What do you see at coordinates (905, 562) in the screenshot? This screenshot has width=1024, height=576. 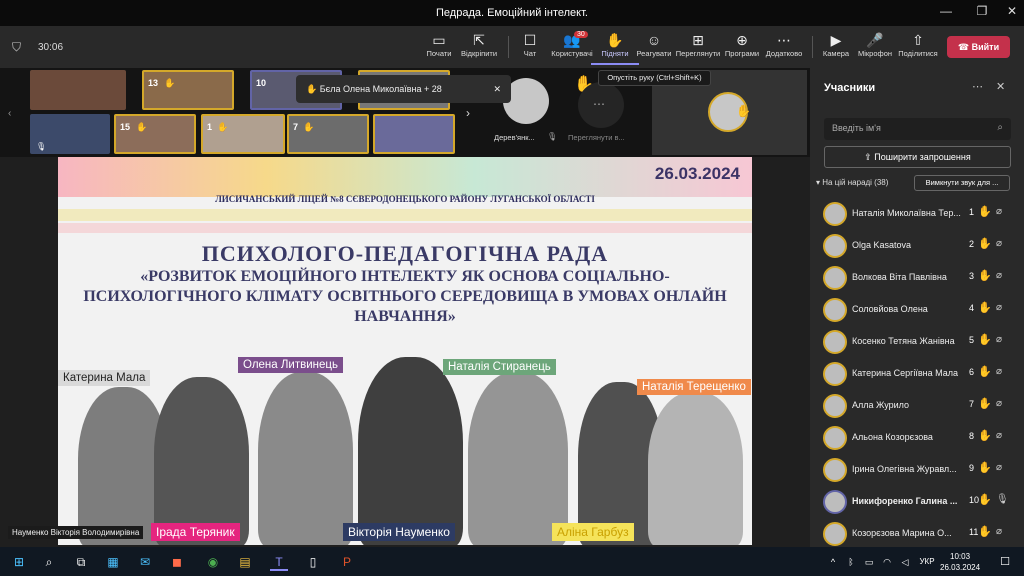 I see `volume-icon: ◁` at bounding box center [905, 562].